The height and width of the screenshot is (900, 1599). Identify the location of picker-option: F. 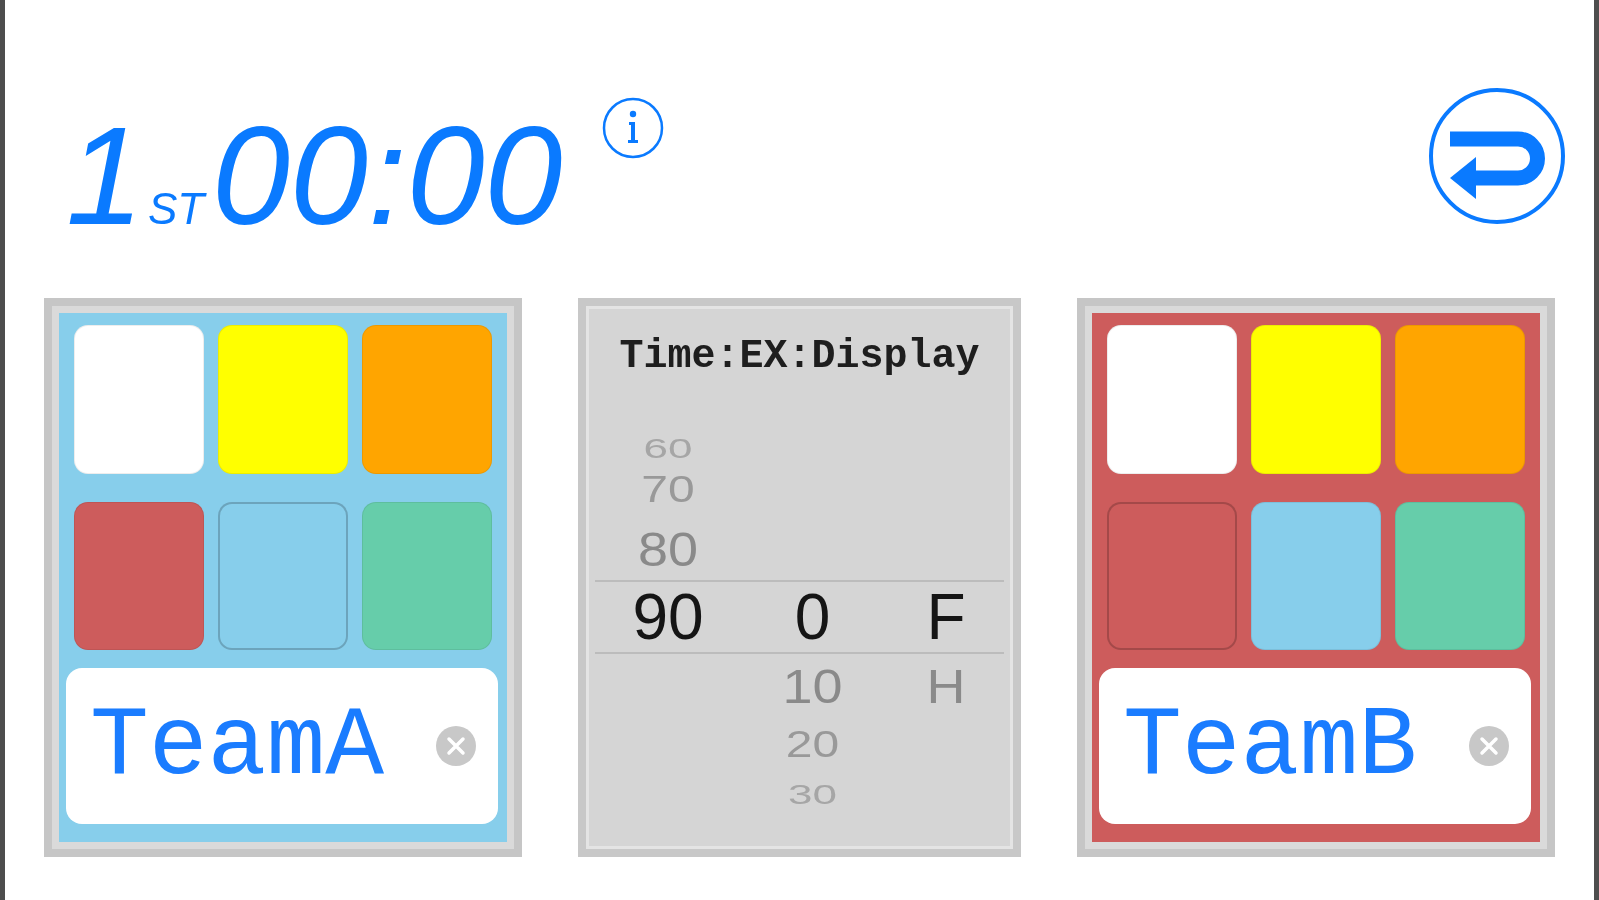
(946, 617).